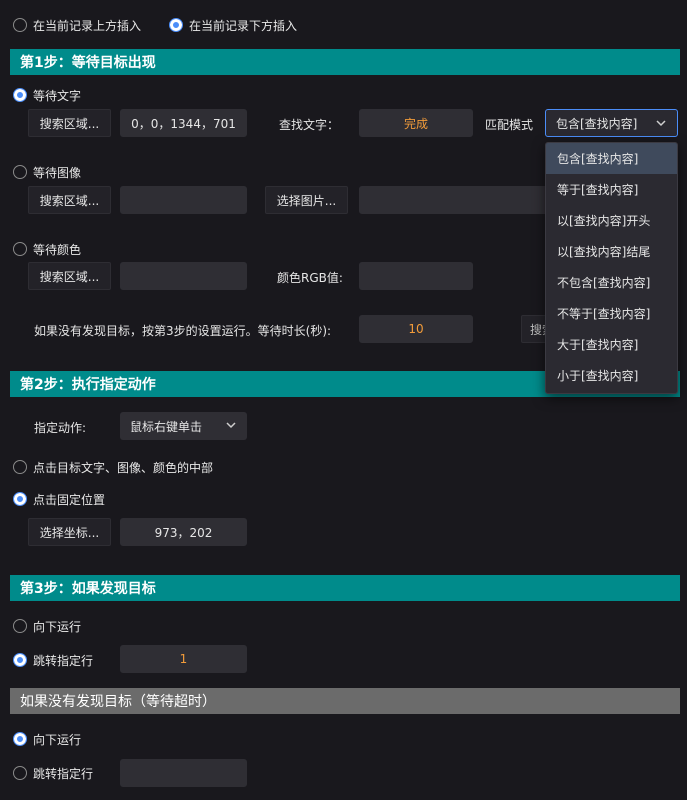 This screenshot has height=800, width=687. Describe the element at coordinates (57, 172) in the screenshot. I see `wait-image-label: 等待图像` at that location.